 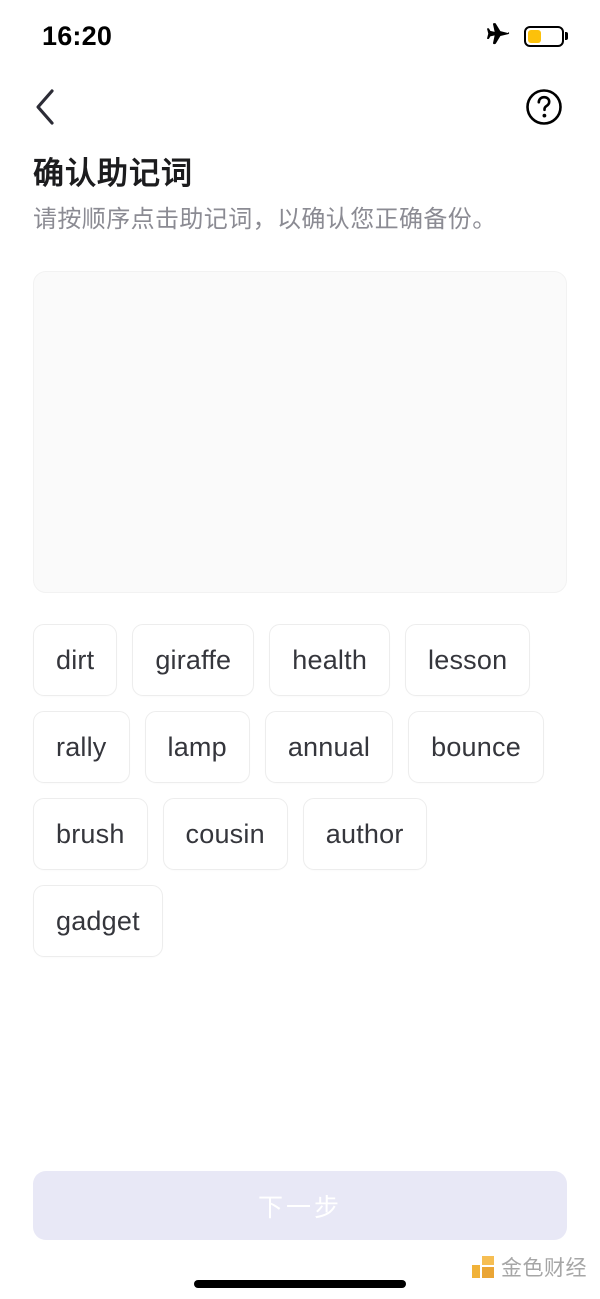 What do you see at coordinates (330, 660) in the screenshot?
I see `word-chip: health` at bounding box center [330, 660].